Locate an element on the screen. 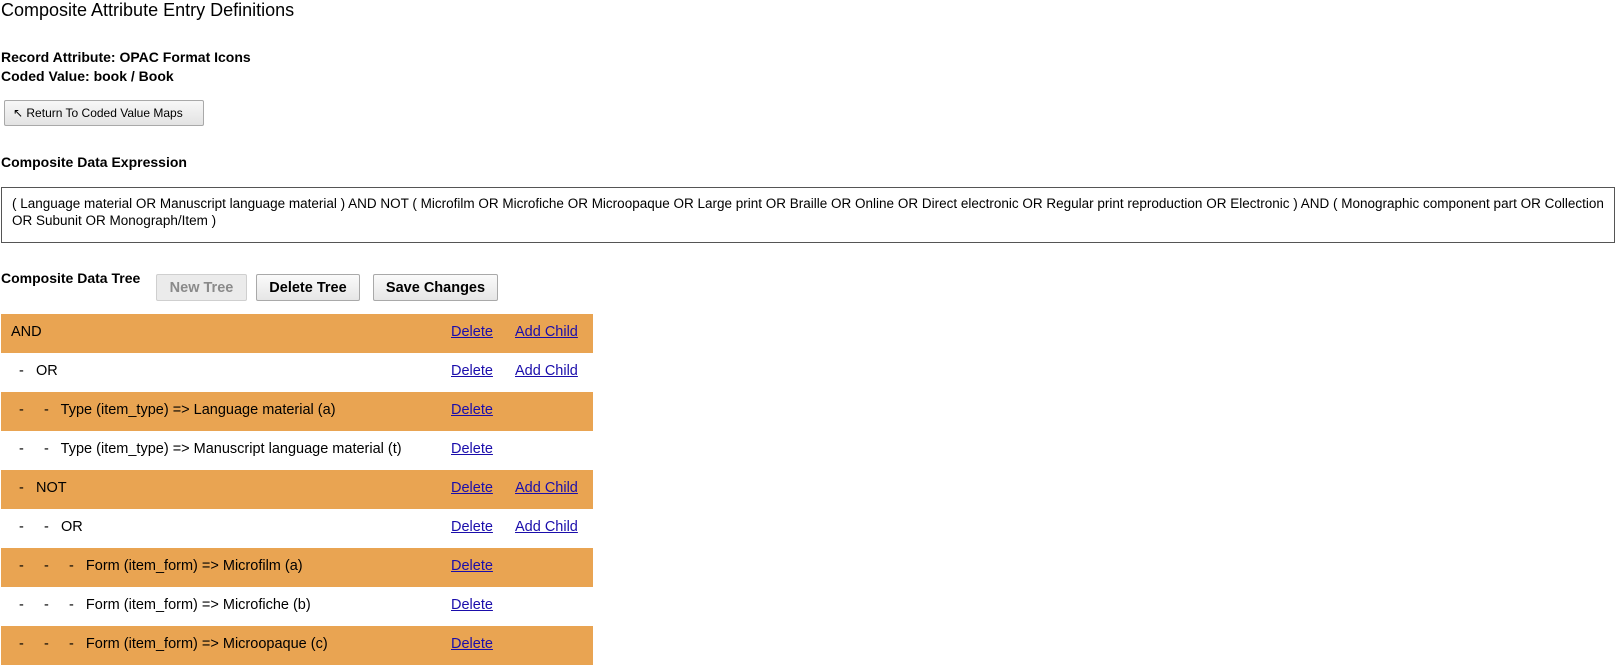  composite-data-tree-label: Composite Data Tree is located at coordinates (71, 278).